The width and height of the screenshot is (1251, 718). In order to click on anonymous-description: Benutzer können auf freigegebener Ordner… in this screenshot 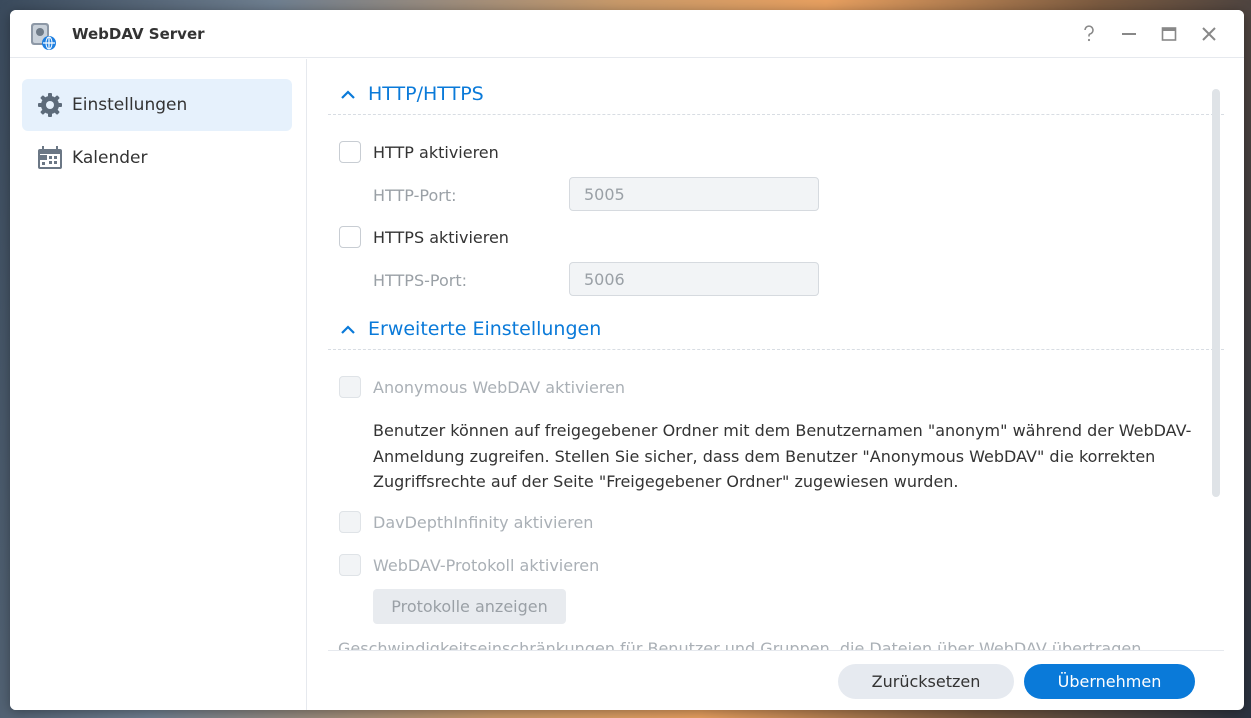, I will do `click(795, 456)`.